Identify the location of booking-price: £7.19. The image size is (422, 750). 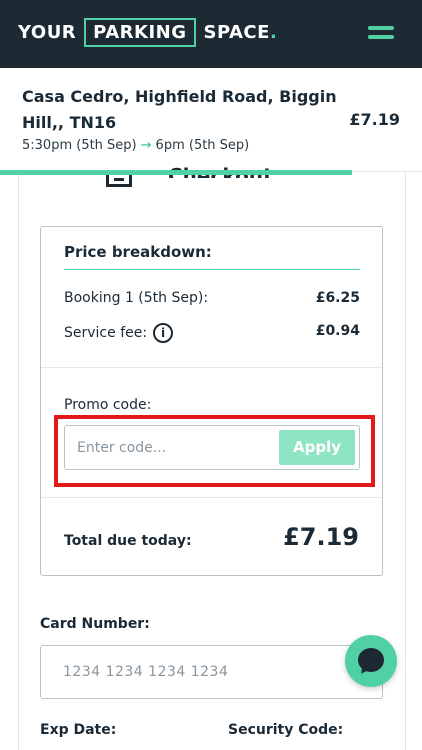
(374, 119).